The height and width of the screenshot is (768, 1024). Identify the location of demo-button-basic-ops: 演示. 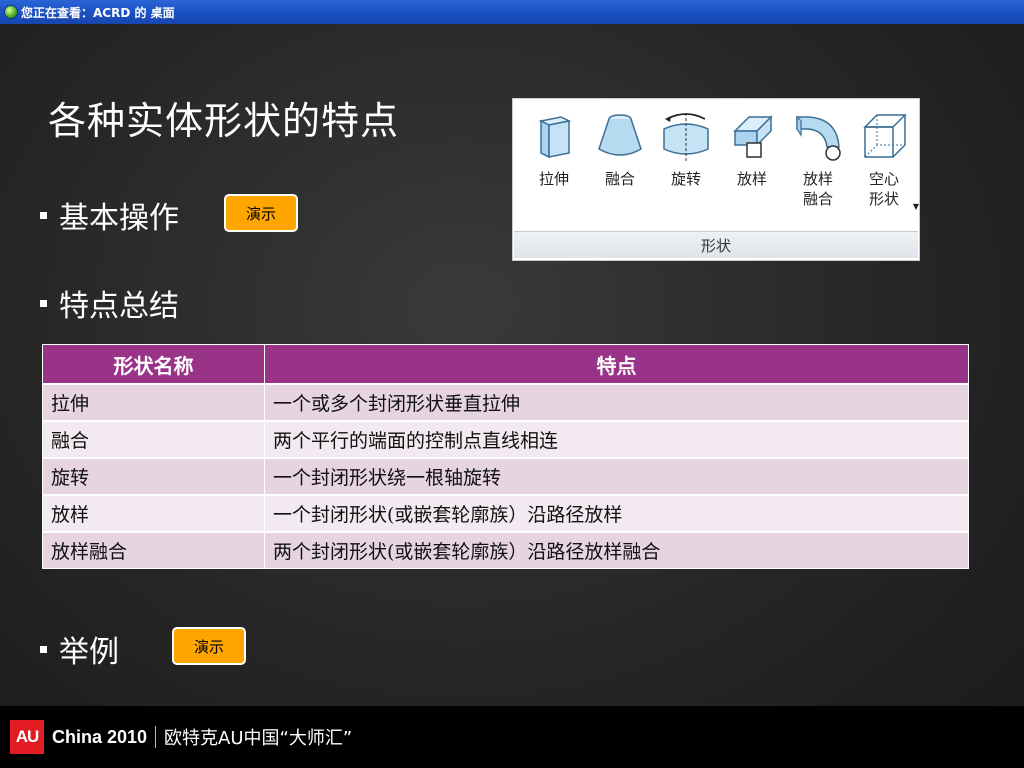
(261, 213).